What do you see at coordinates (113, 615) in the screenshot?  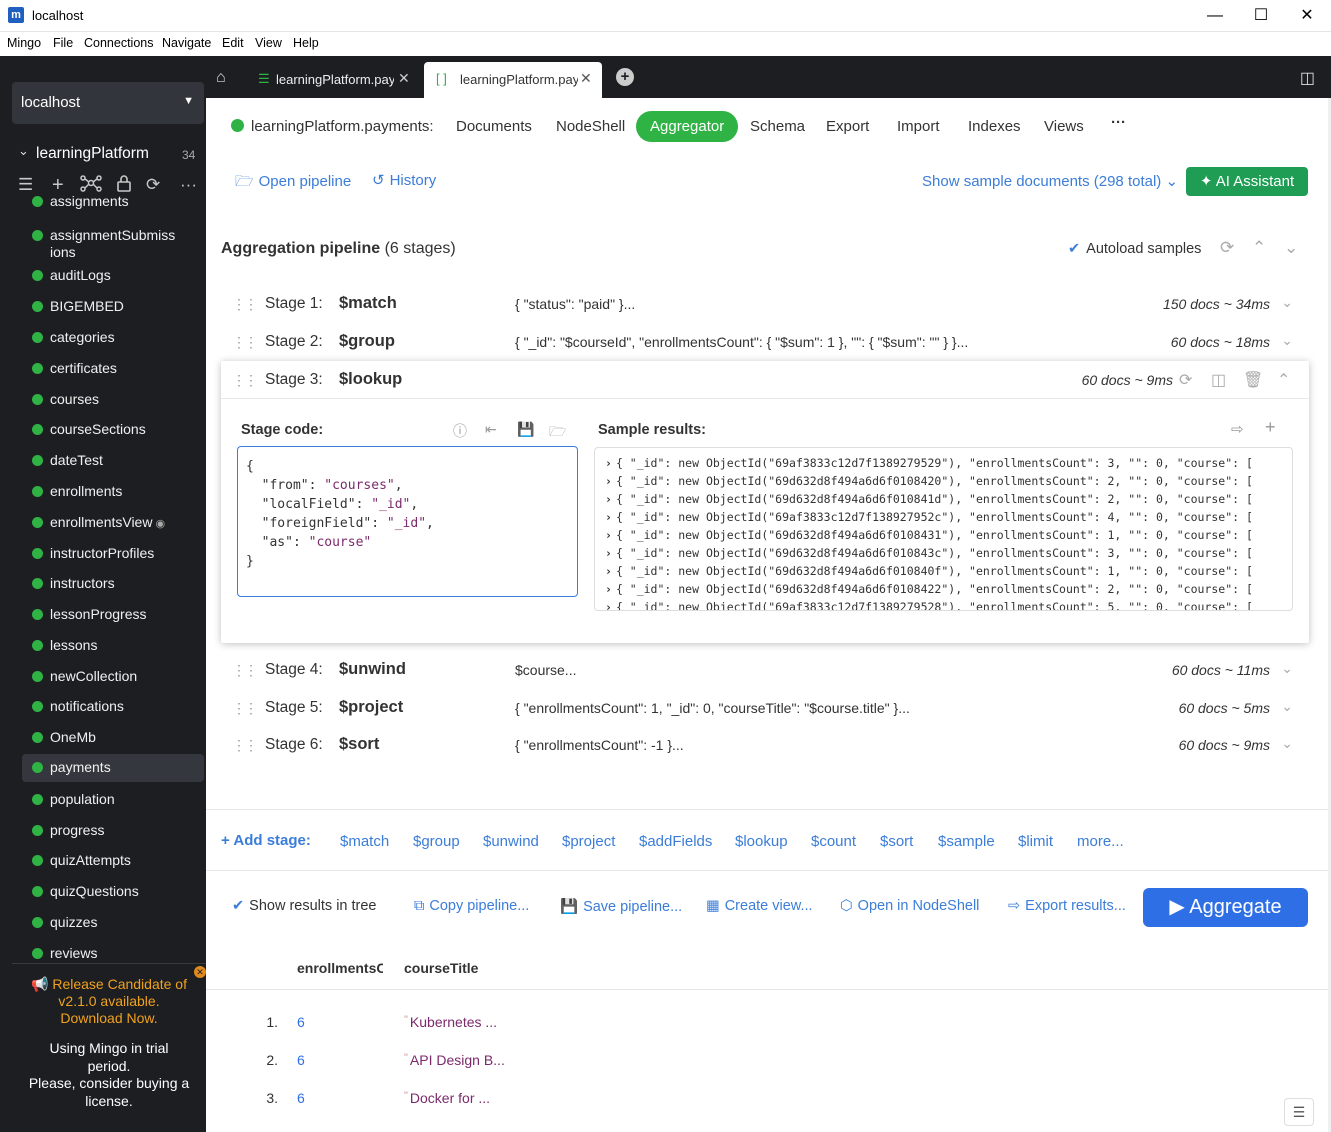 I see `collection-item: lessonProgress` at bounding box center [113, 615].